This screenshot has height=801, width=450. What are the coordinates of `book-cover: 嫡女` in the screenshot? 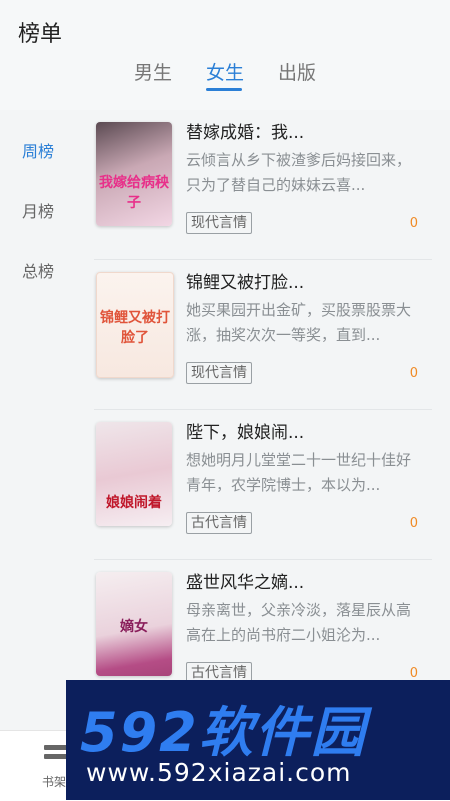 It's located at (134, 624).